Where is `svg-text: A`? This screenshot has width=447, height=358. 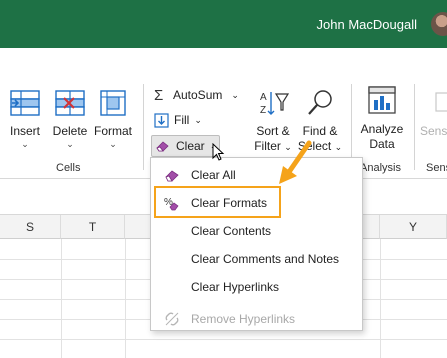
svg-text: A is located at coordinates (263, 97).